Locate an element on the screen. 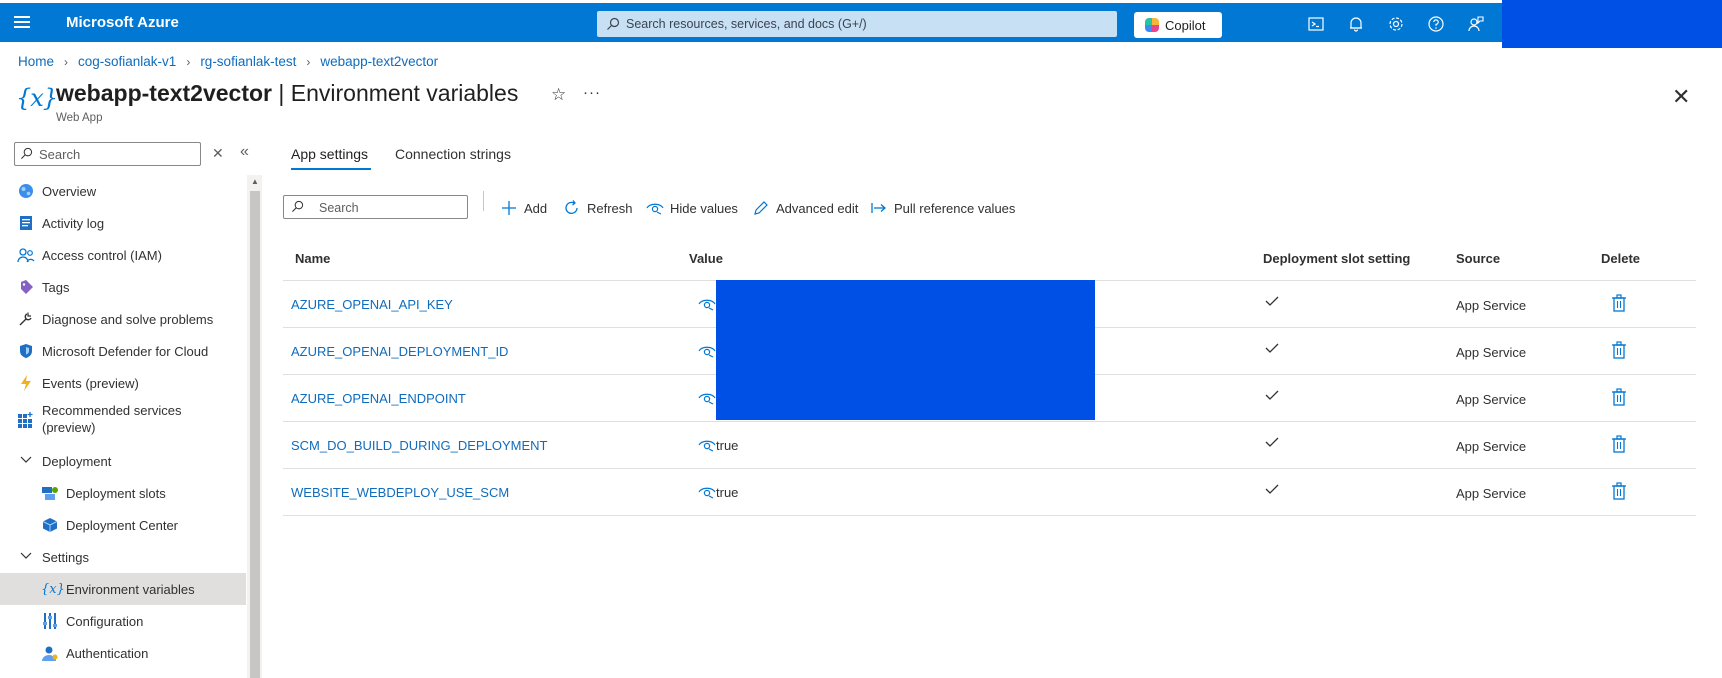 This screenshot has height=678, width=1722. sidebar-group-deployment: Deployment is located at coordinates (123, 461).